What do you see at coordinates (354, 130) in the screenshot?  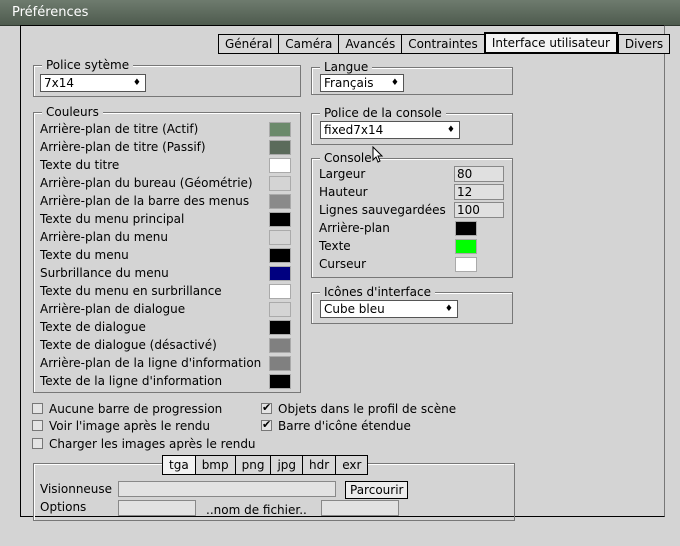 I see `console-font-value: fixed7x14` at bounding box center [354, 130].